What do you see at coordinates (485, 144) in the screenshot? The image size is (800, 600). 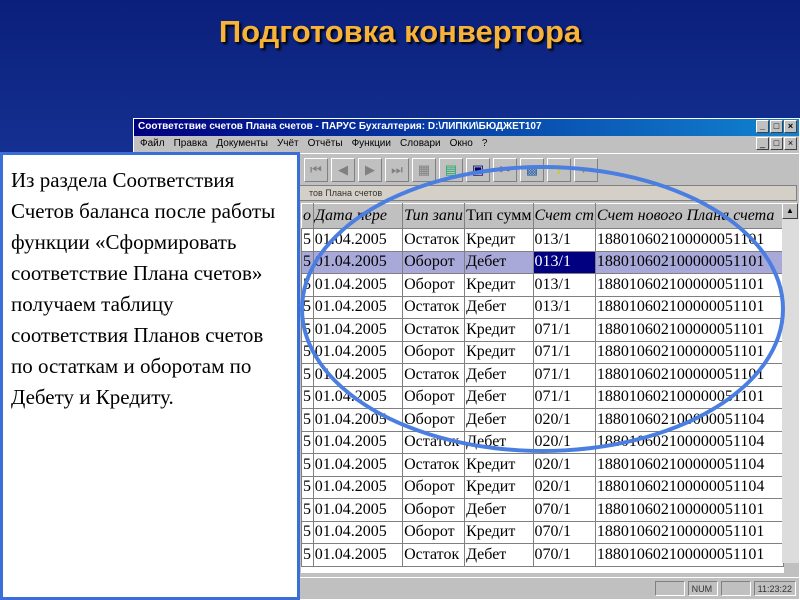 I see `menu-item: ?` at bounding box center [485, 144].